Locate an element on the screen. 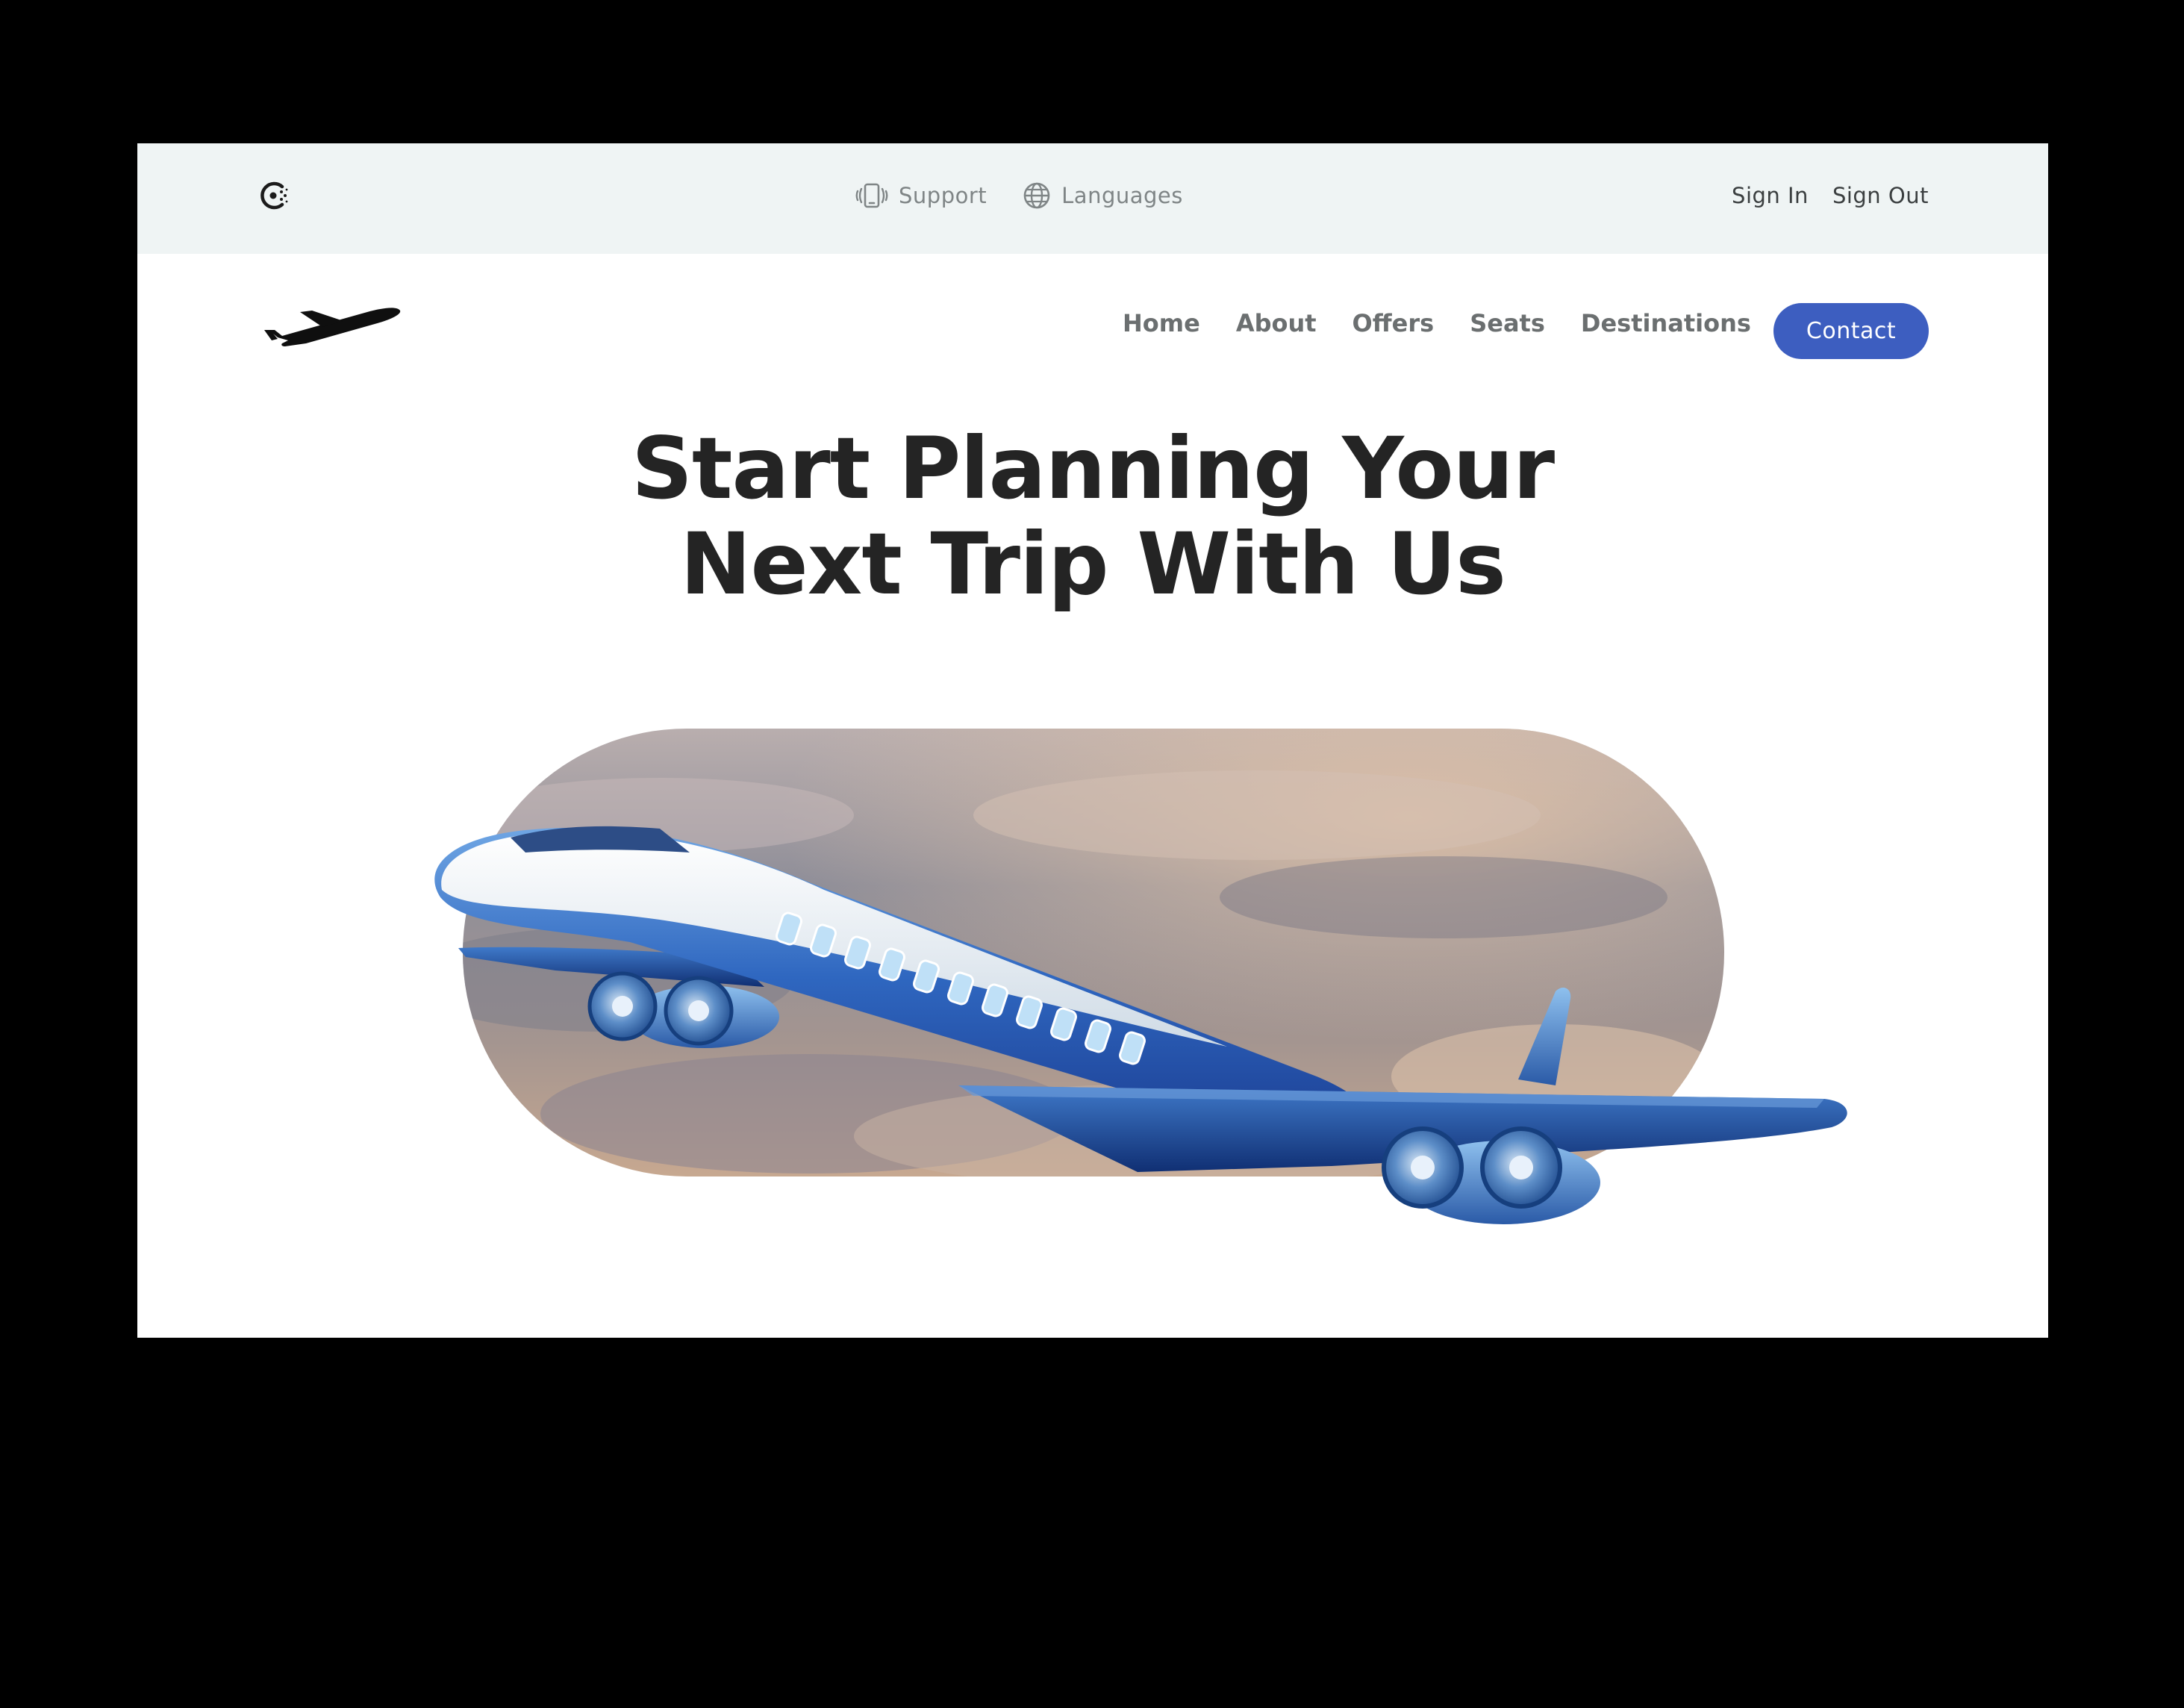 The width and height of the screenshot is (2184, 1708). utility-links: Support Languages is located at coordinates (1019, 196).